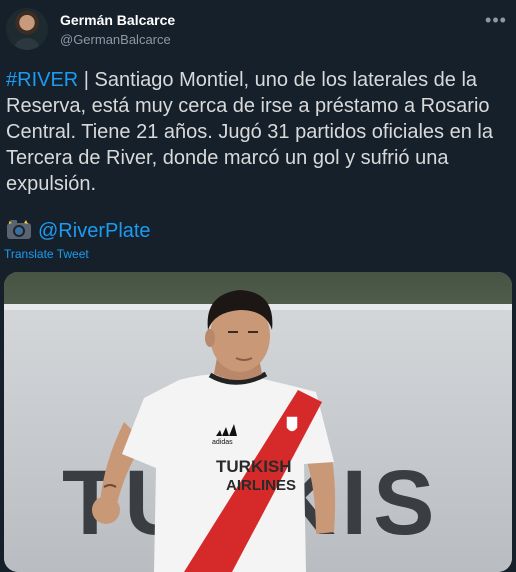 This screenshot has width=516, height=572. What do you see at coordinates (42, 80) in the screenshot?
I see `hashtag-link: #RIVER` at bounding box center [42, 80].